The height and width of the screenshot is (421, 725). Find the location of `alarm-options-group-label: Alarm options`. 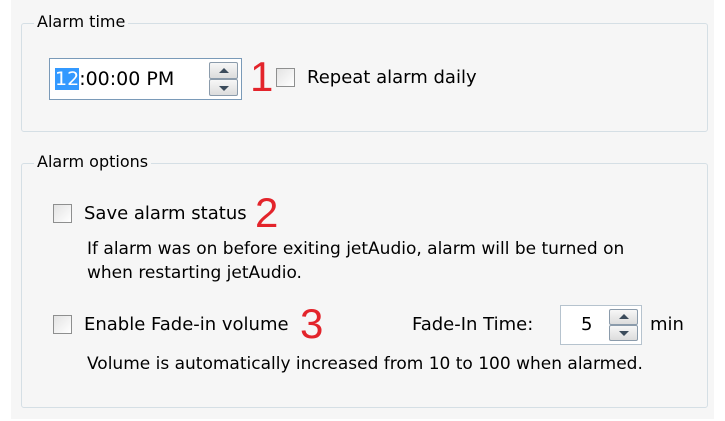

alarm-options-group-label: Alarm options is located at coordinates (93, 162).